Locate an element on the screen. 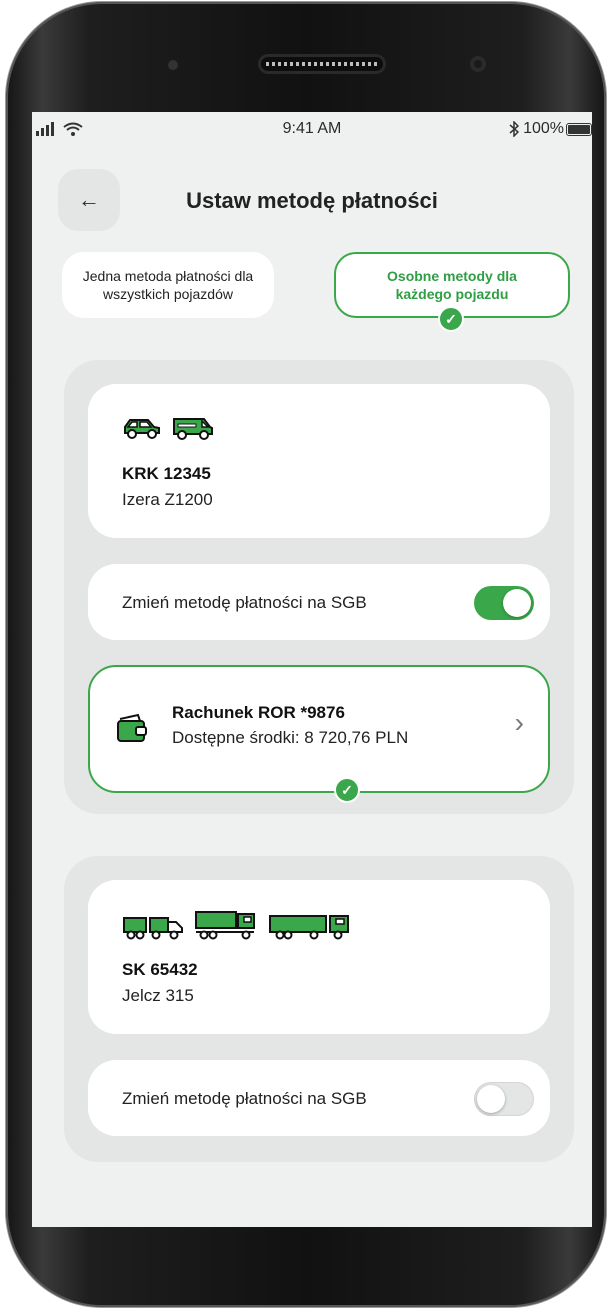 Image resolution: width=609 pixels, height=1309 pixels. vehicle-card: KRK 12345 Izera Z1200 is located at coordinates (319, 461).